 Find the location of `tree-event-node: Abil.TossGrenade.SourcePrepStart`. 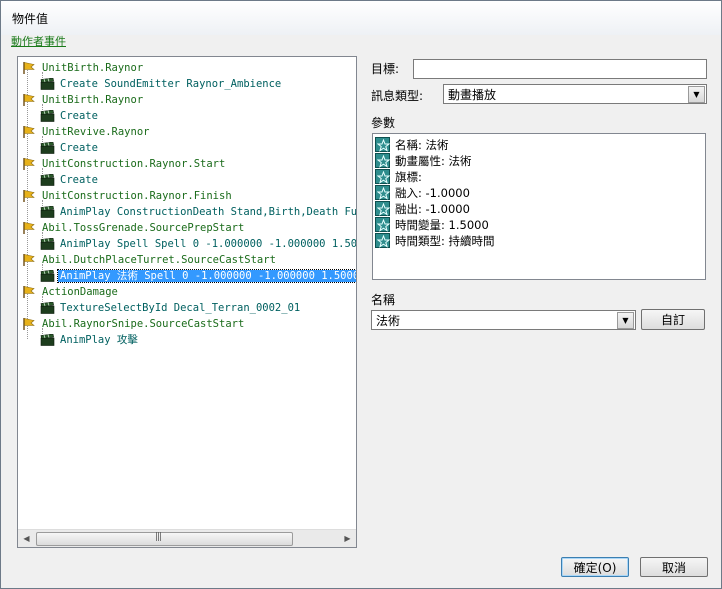

tree-event-node: Abil.TossGrenade.SourcePrepStart is located at coordinates (134, 228).